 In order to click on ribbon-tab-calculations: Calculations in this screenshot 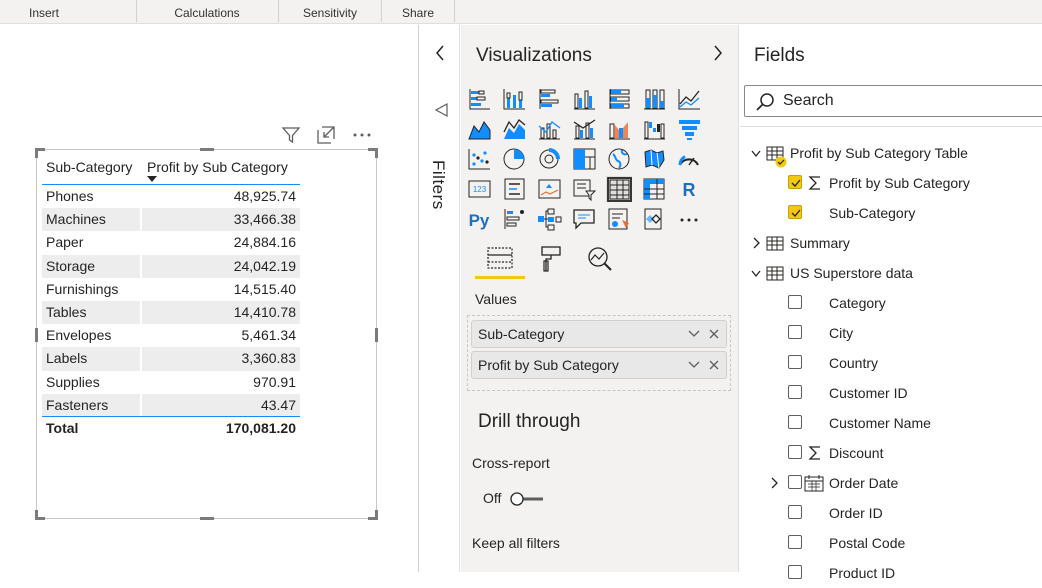, I will do `click(207, 12)`.